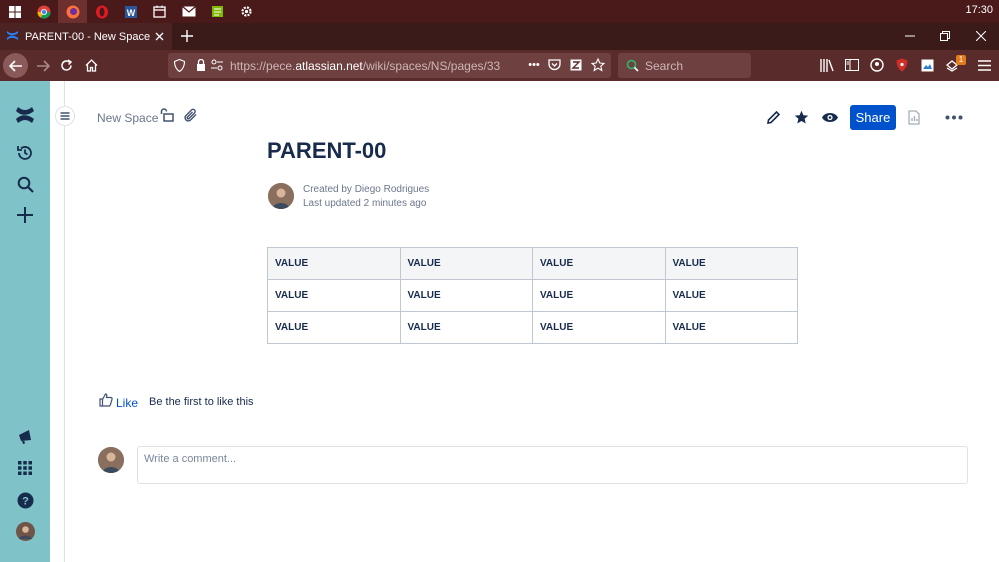  Describe the element at coordinates (217, 65) in the screenshot. I see `permissions-icon` at that location.